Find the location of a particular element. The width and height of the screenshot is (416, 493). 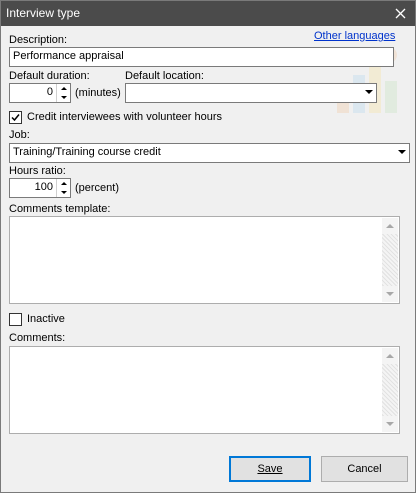

job-label: Job: is located at coordinates (19, 135).